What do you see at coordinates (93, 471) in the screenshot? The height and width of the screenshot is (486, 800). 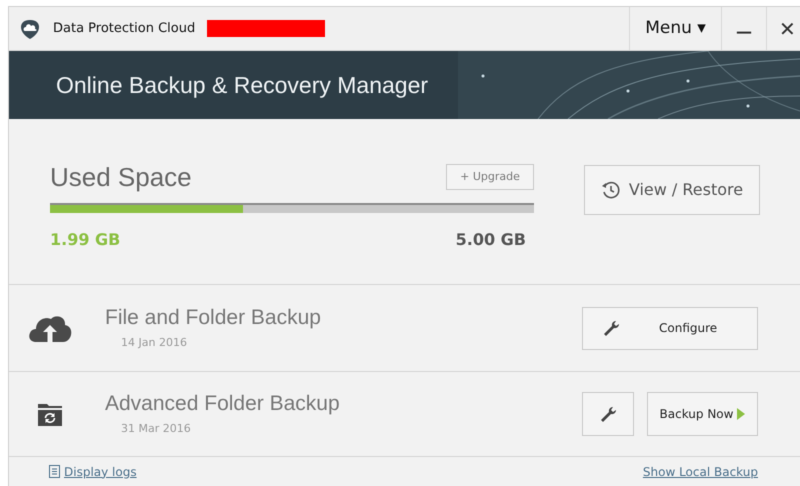 I see `display-logs-link: Display logs` at bounding box center [93, 471].